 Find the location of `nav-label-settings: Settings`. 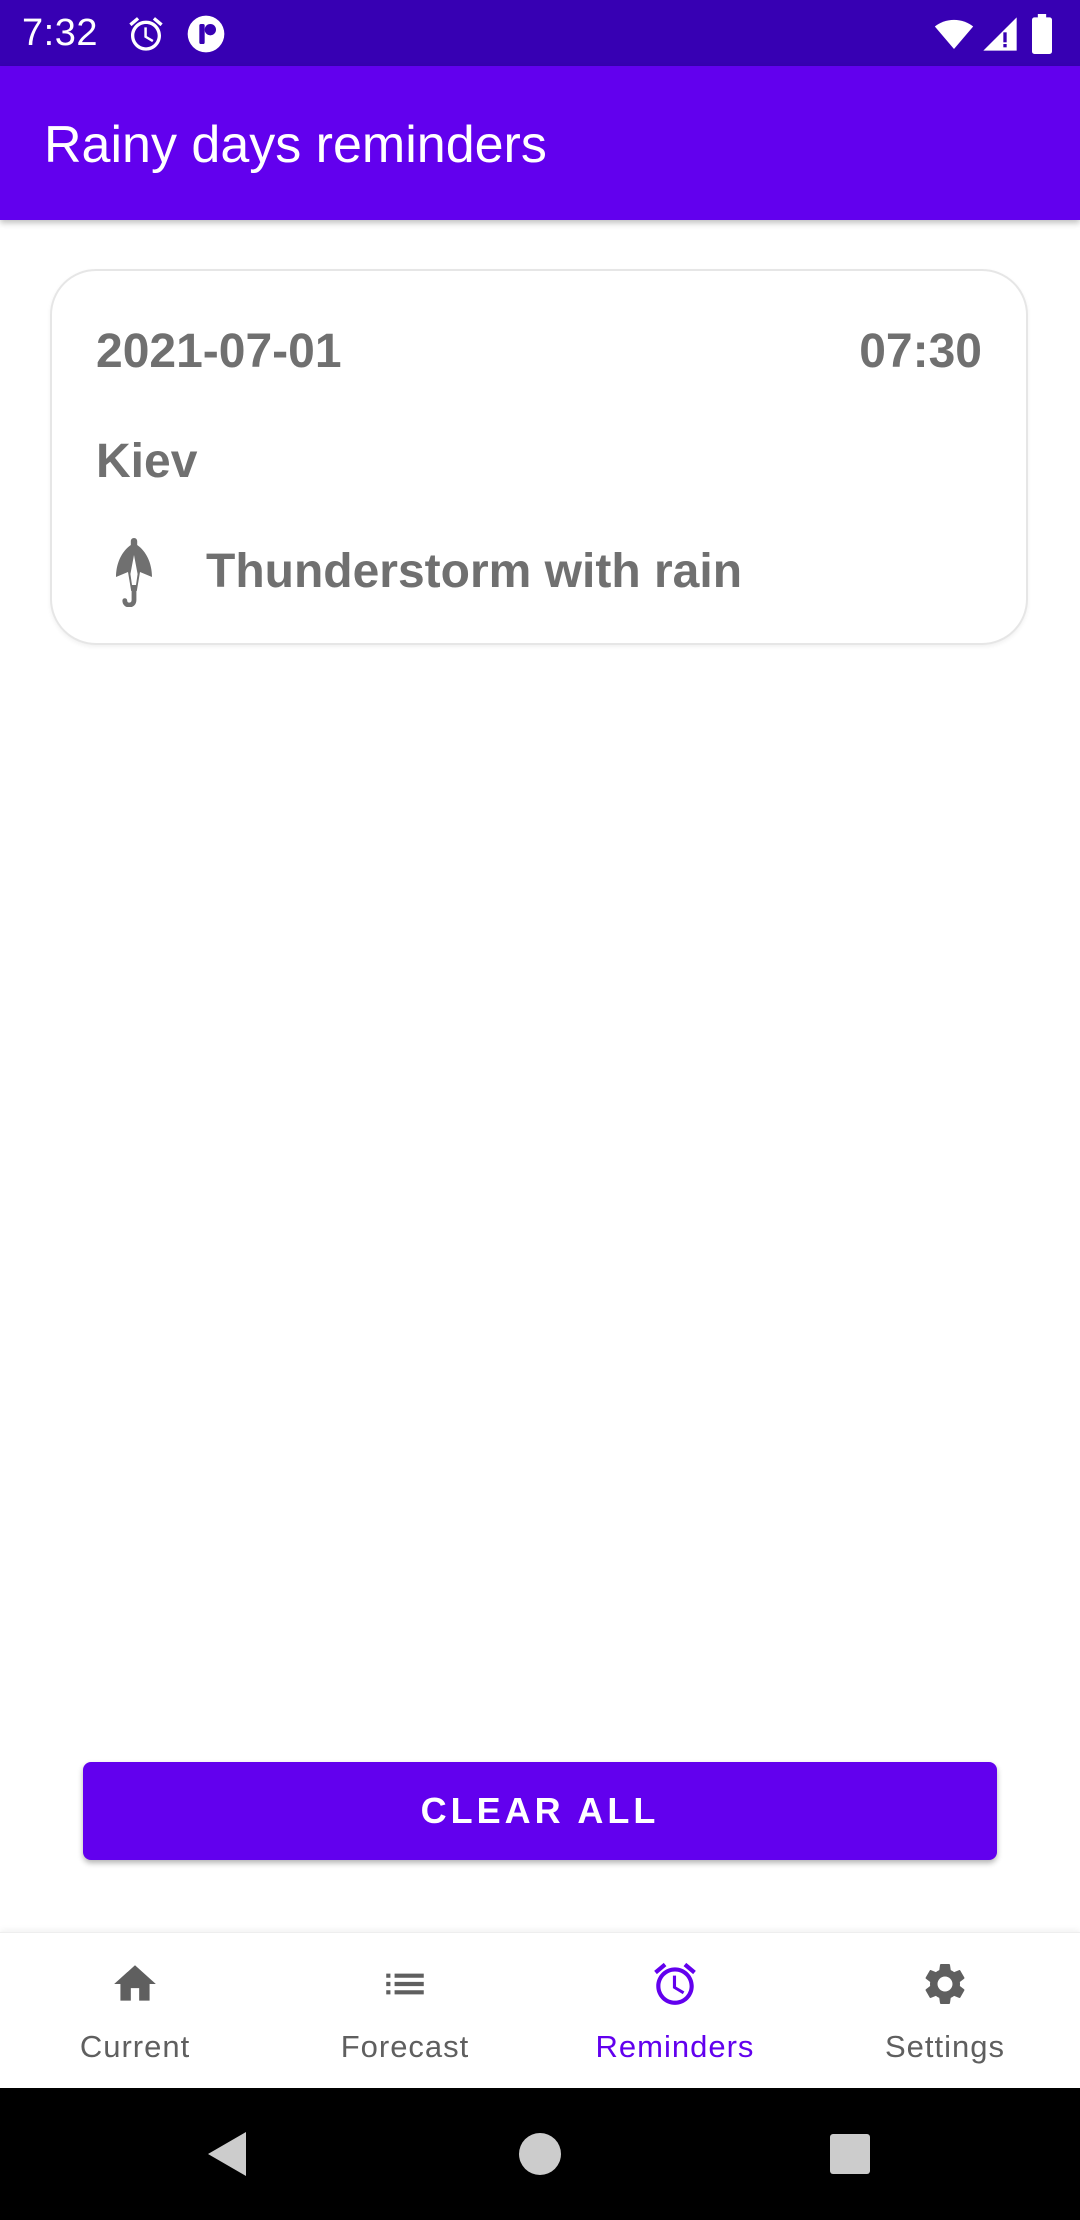

nav-label-settings: Settings is located at coordinates (944, 2046).